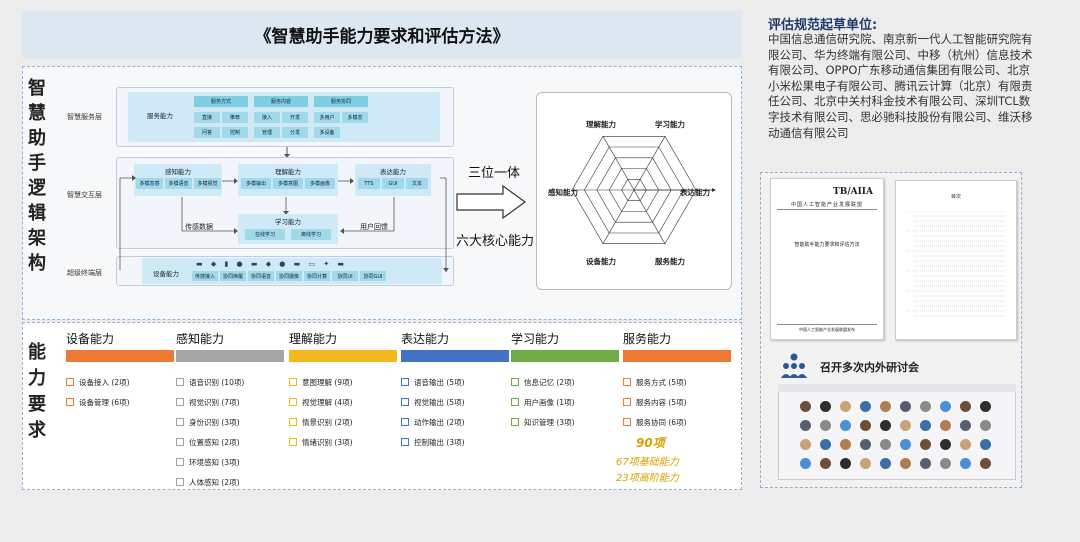  What do you see at coordinates (37, 213) in the screenshot?
I see `vertical-title-char: 辑` at bounding box center [37, 213].